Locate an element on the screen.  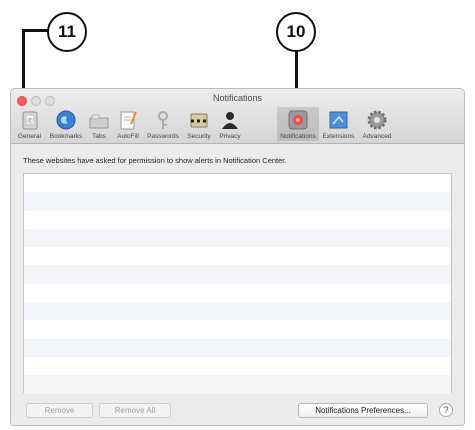
tab-notifications-label: Notifications is located at coordinates (298, 136).